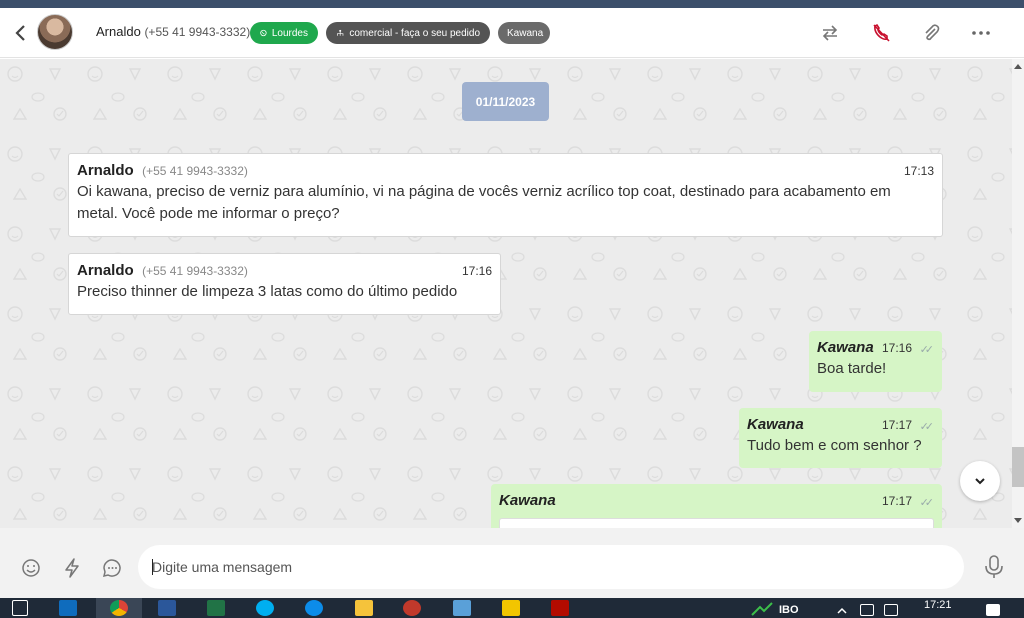 This screenshot has height=618, width=1024. I want to click on scroll-up-arrow, so click(1018, 66).